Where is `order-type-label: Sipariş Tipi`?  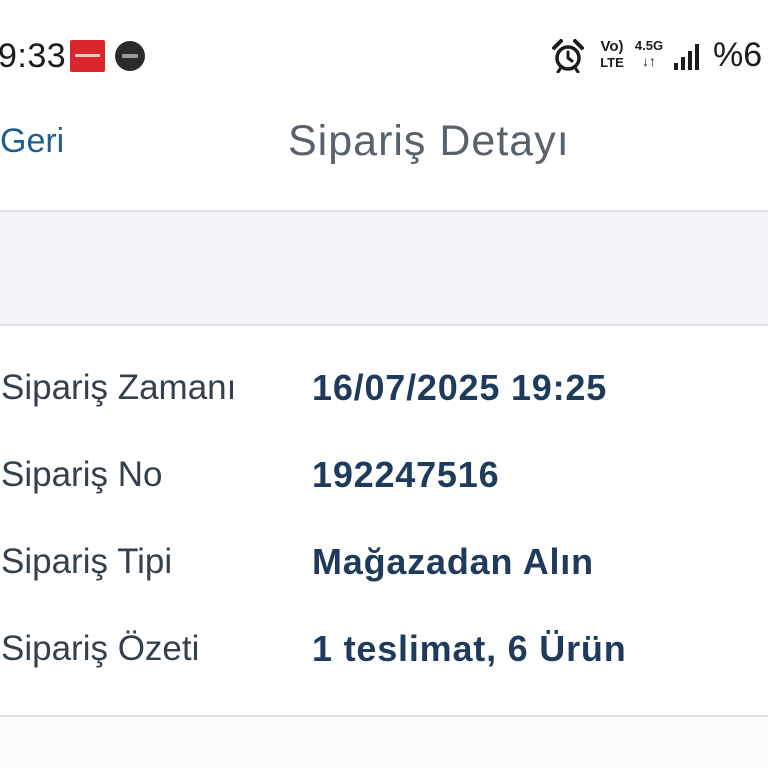 order-type-label: Sipariş Tipi is located at coordinates (87, 561).